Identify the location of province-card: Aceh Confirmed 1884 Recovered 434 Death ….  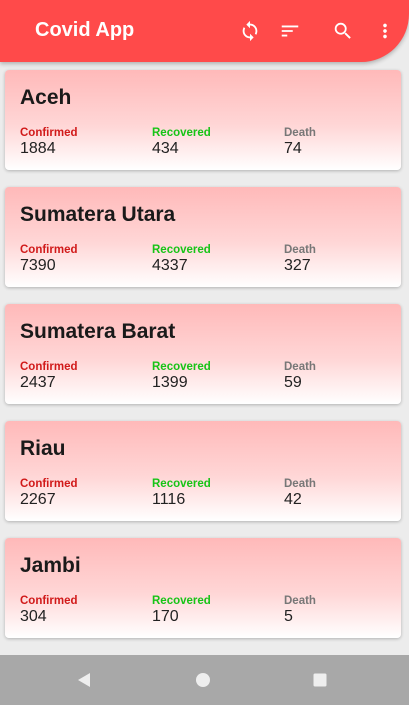
(203, 120).